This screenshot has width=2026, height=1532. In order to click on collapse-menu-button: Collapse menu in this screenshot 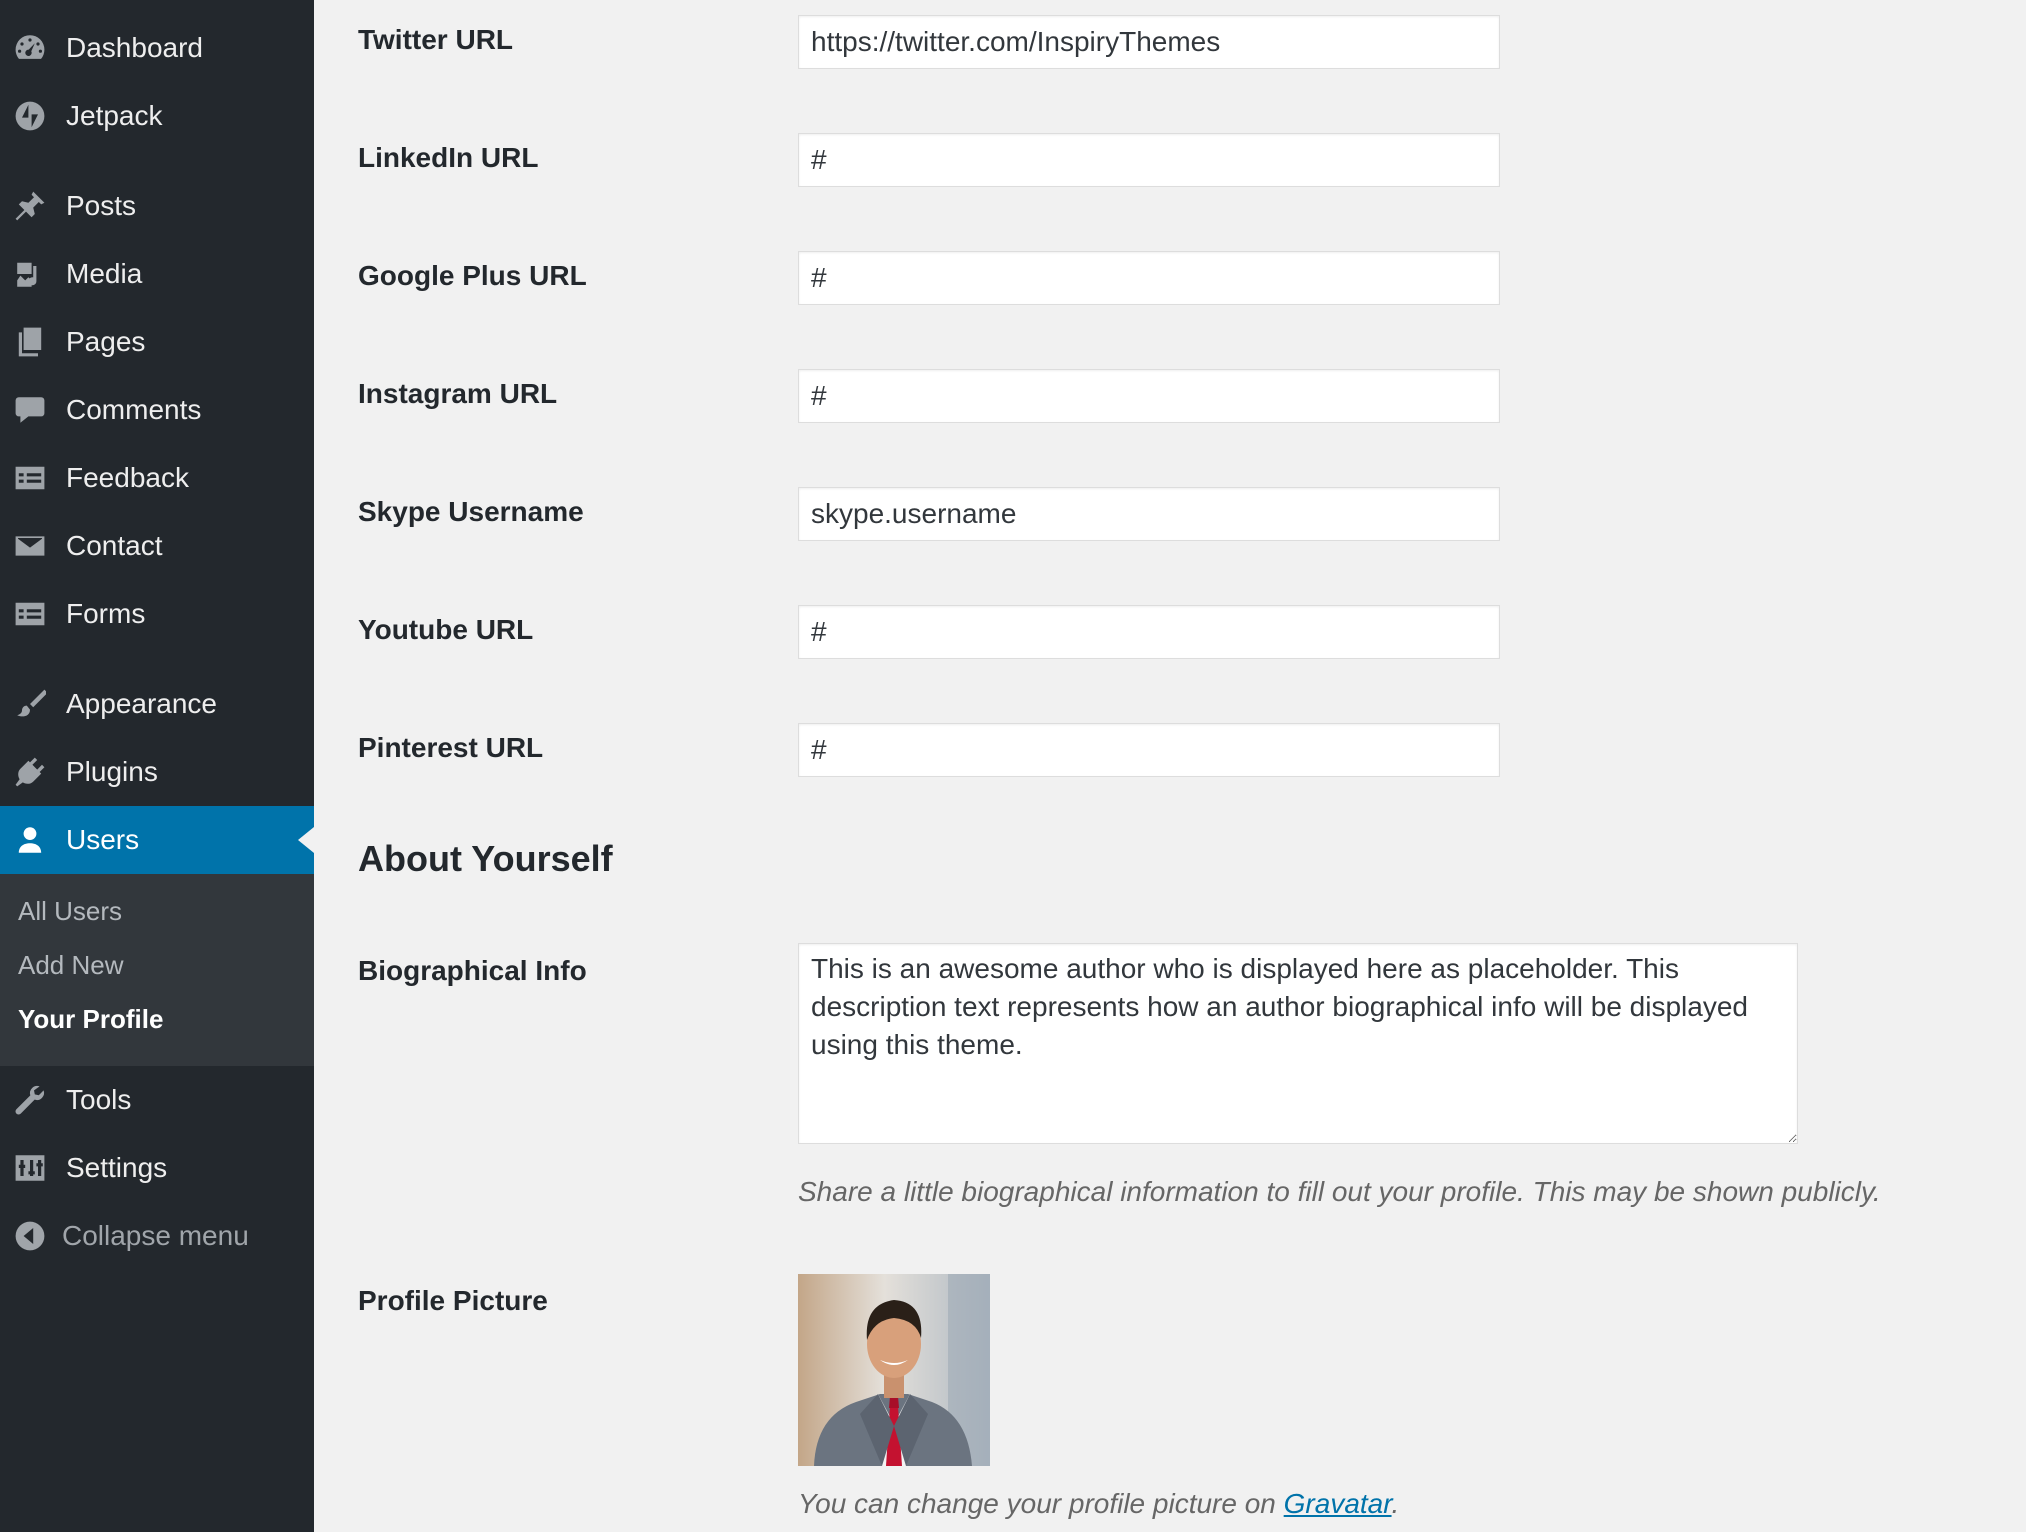, I will do `click(157, 1236)`.